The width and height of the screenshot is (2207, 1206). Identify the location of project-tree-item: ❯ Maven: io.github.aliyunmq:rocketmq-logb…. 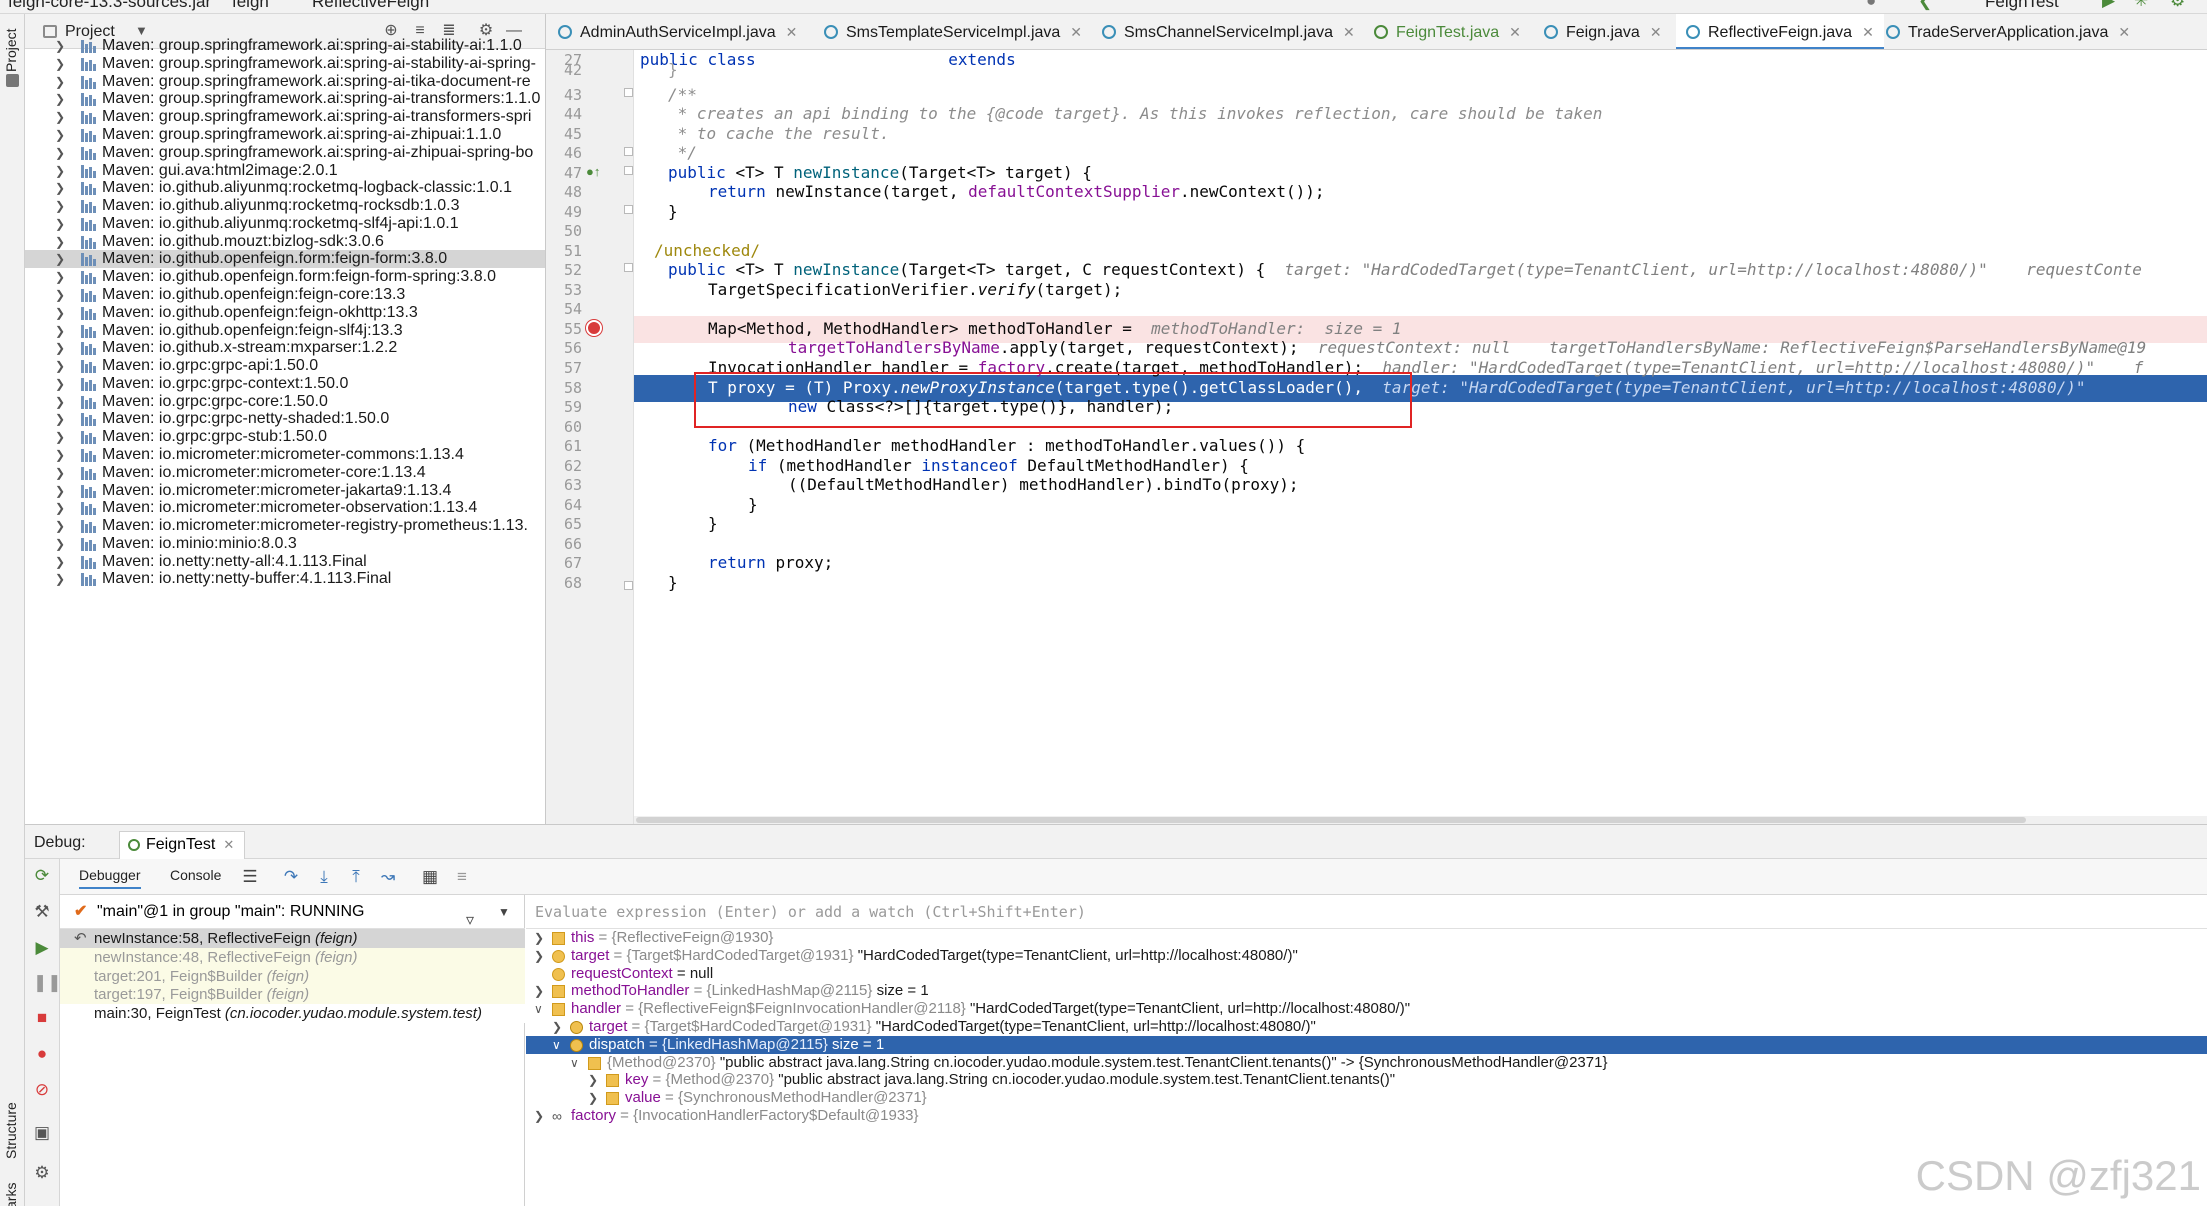
(285, 188).